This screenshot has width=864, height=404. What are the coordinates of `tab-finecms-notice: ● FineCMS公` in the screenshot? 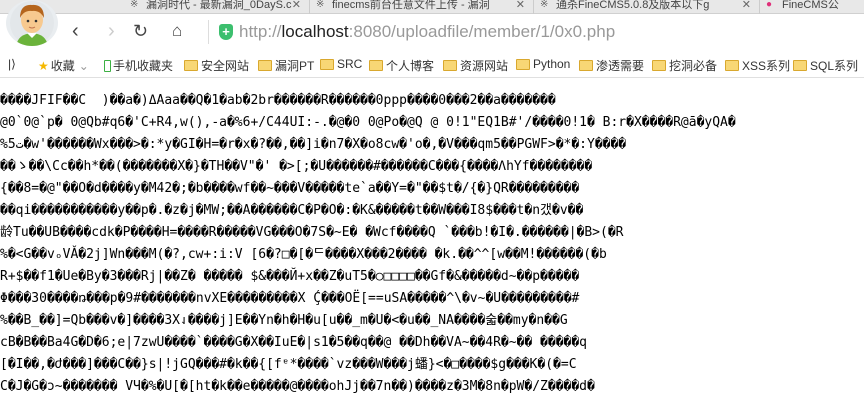 It's located at (812, 7).